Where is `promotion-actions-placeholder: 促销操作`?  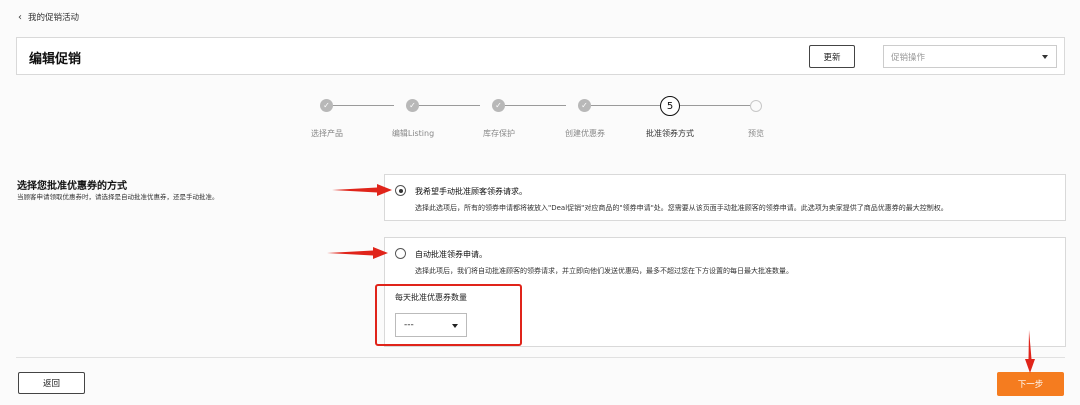
promotion-actions-placeholder: 促销操作 is located at coordinates (908, 57).